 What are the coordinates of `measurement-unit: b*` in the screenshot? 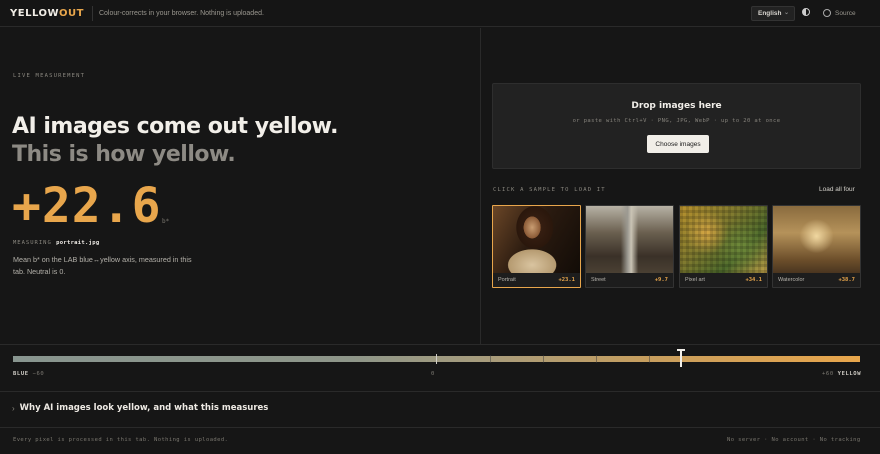 It's located at (166, 221).